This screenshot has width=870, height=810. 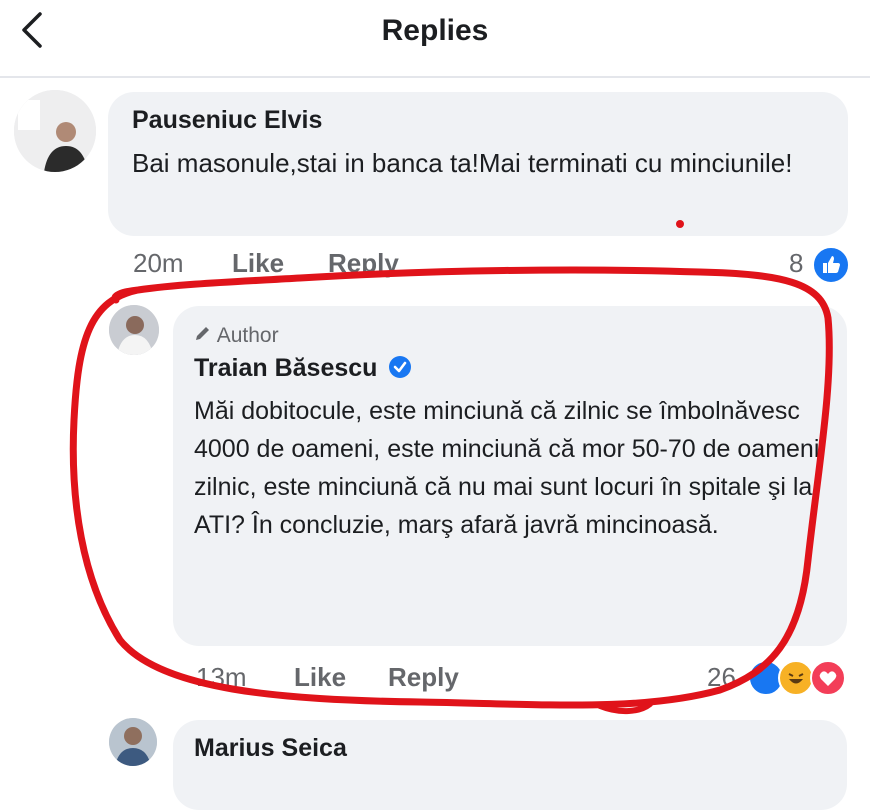 What do you see at coordinates (285, 368) in the screenshot?
I see `commenter-name: Traian Băsescu` at bounding box center [285, 368].